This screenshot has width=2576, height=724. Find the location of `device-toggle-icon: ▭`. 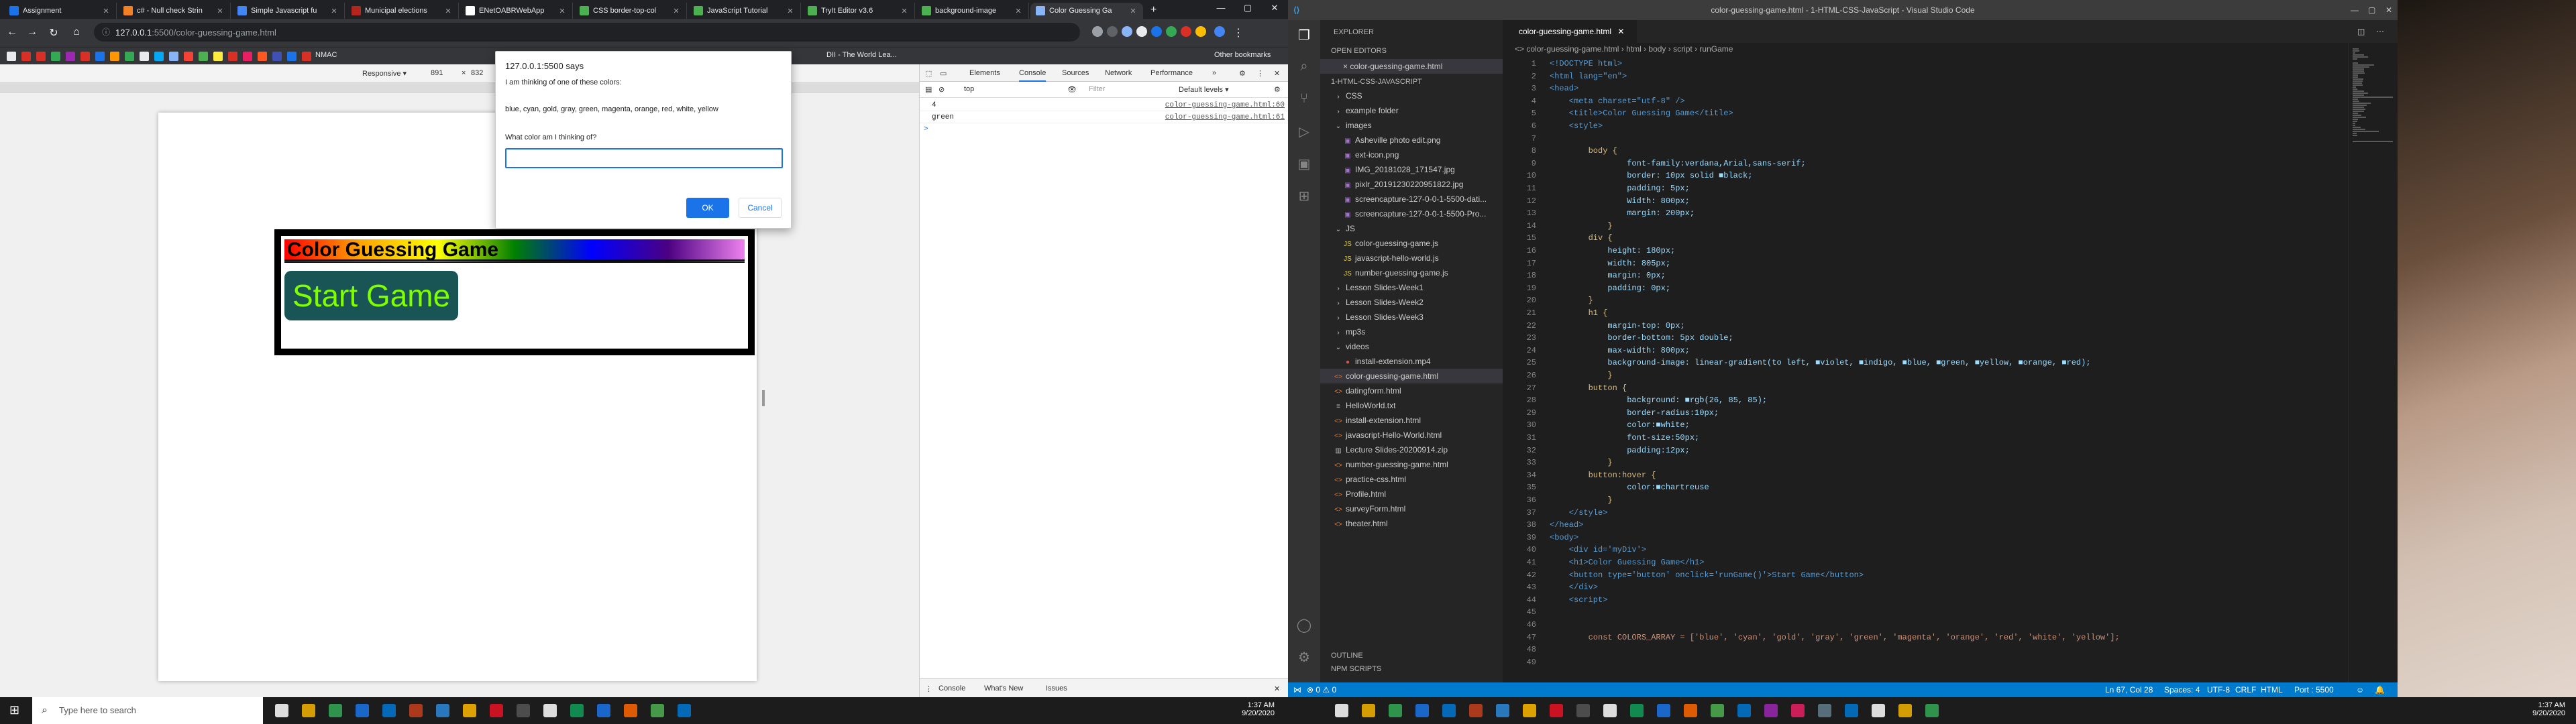

device-toggle-icon: ▭ is located at coordinates (943, 73).